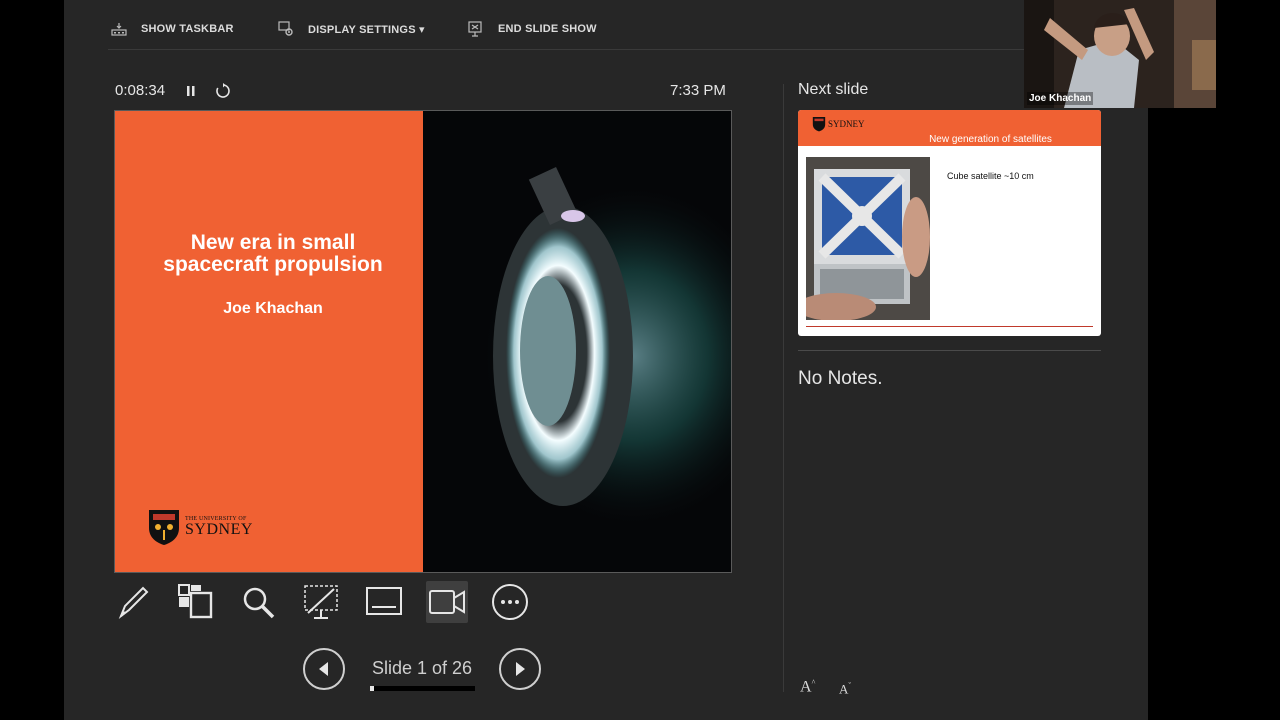 The image size is (1280, 720). I want to click on subtitles-icon, so click(384, 601).